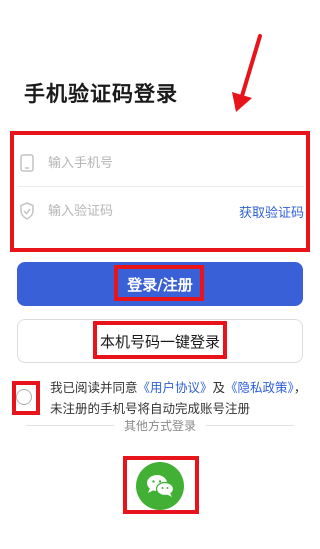 This screenshot has width=320, height=549. Describe the element at coordinates (27, 163) in the screenshot. I see `phone-icon` at that location.